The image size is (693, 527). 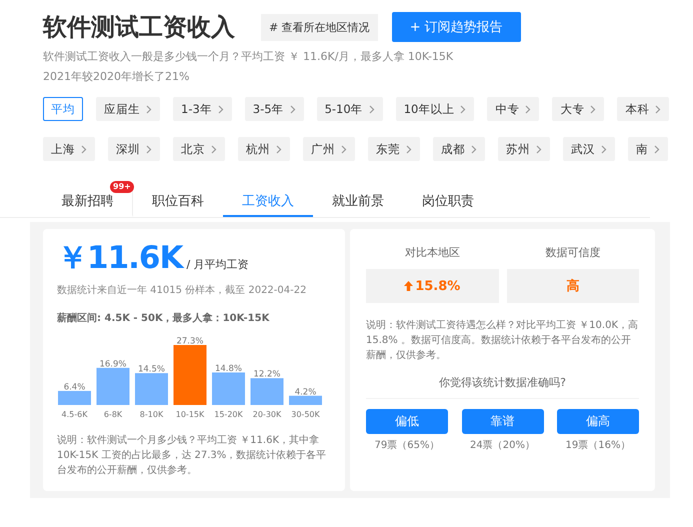 I want to click on filter-chip: 10年以上, so click(x=435, y=109).